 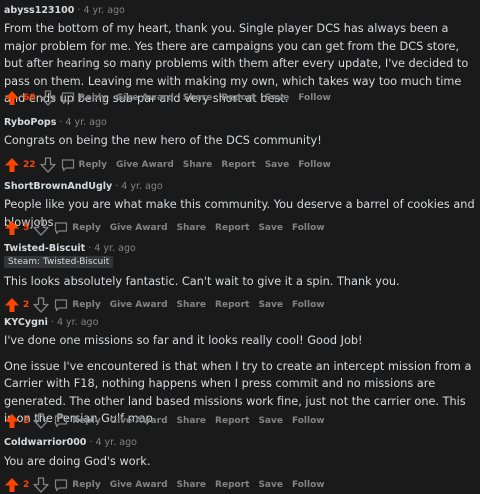 What do you see at coordinates (26, 228) in the screenshot?
I see `vote-score: 5` at bounding box center [26, 228].